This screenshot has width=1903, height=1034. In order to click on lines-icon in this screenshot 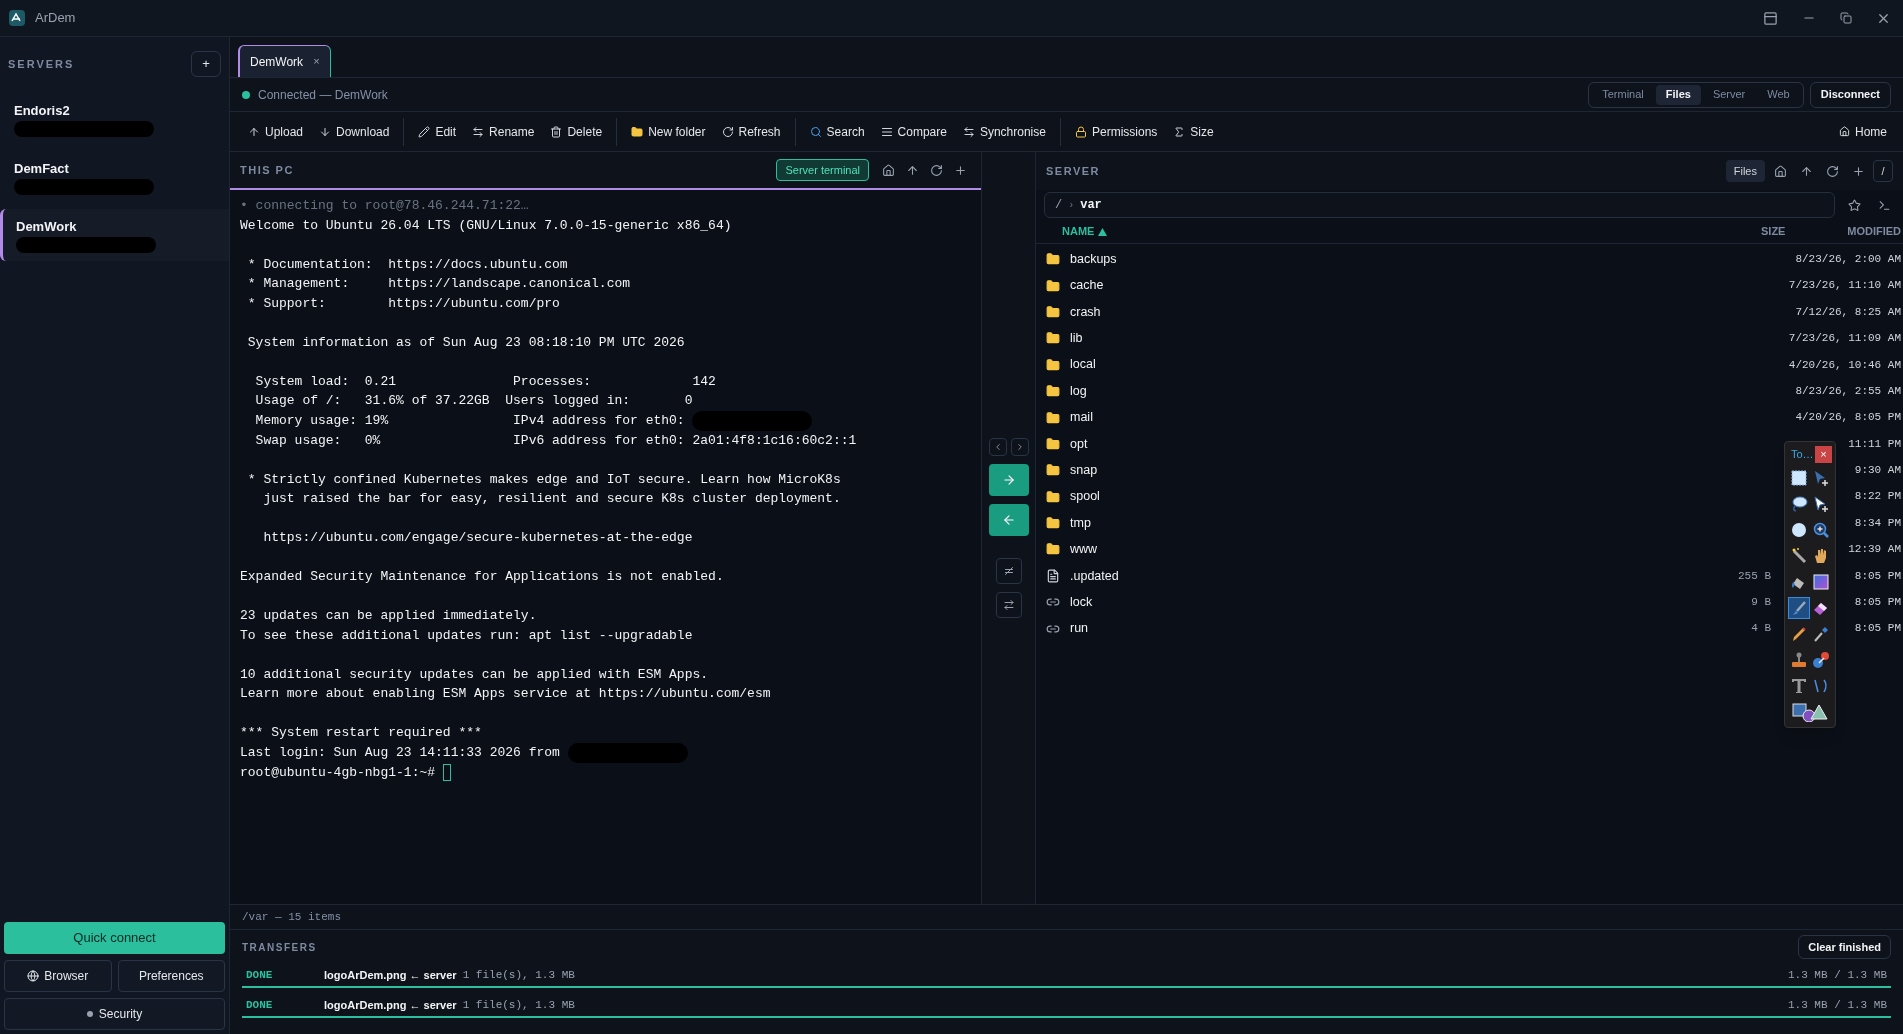, I will do `click(886, 131)`.